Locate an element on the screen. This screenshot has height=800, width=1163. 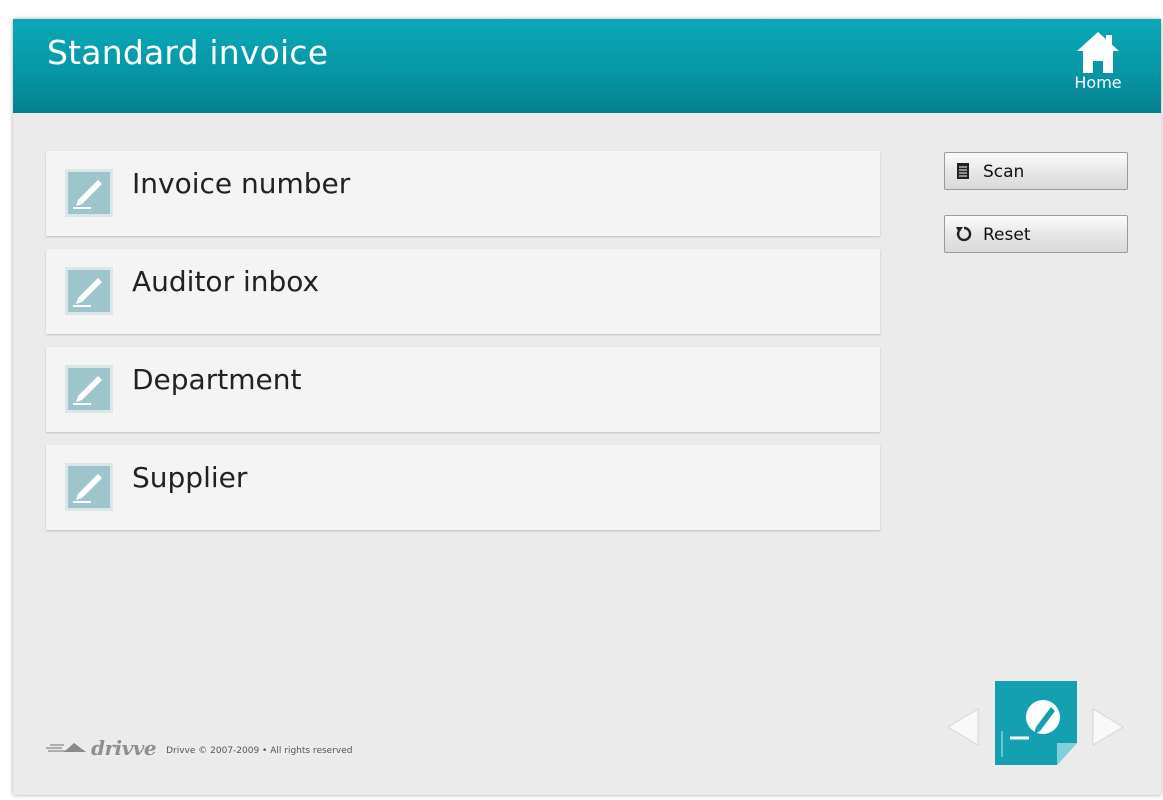
home-label: Home is located at coordinates (1098, 82).